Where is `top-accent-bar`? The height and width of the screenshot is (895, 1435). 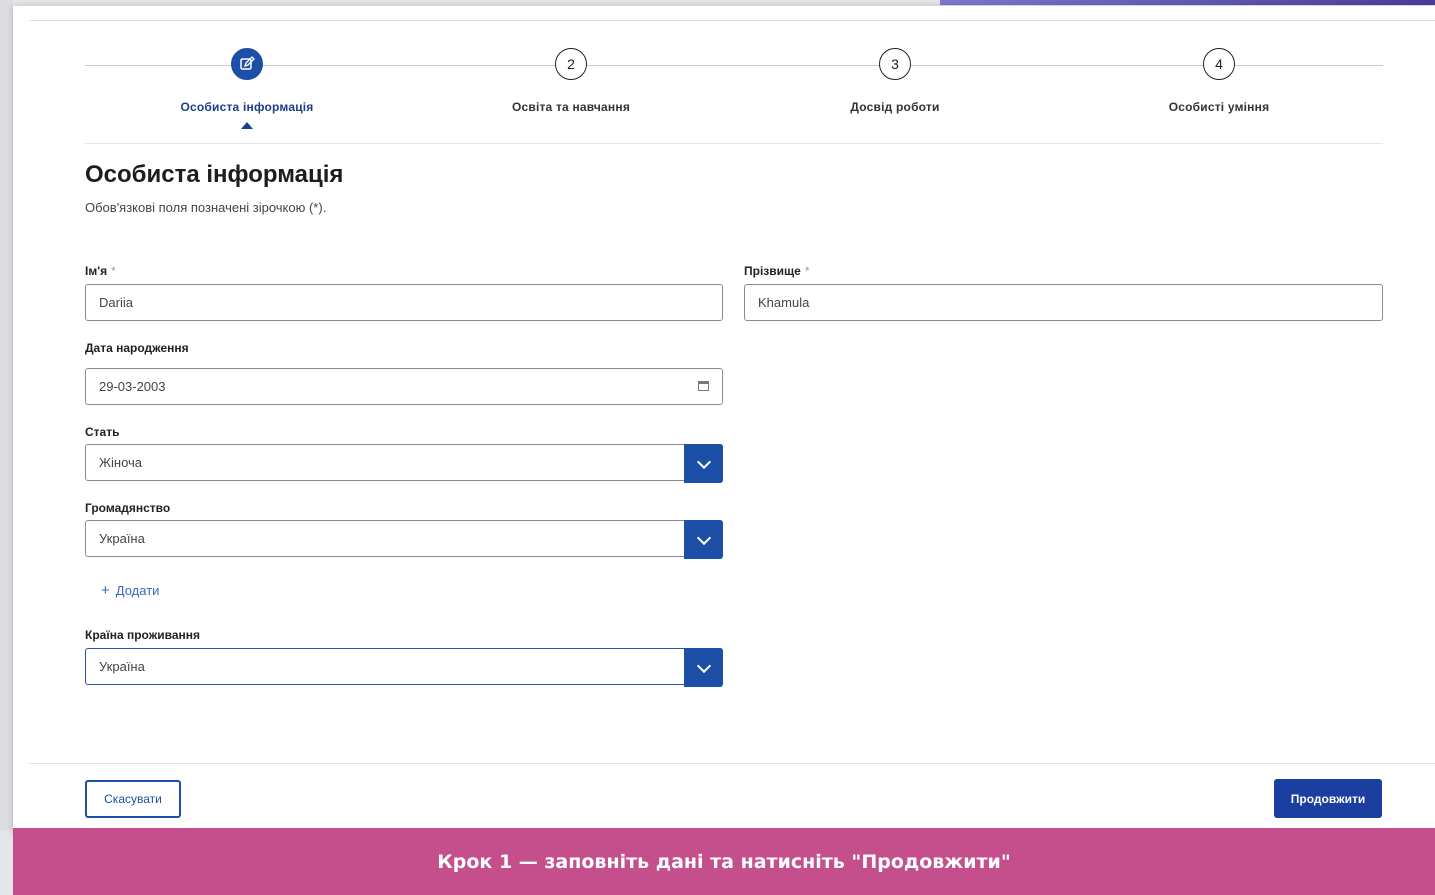
top-accent-bar is located at coordinates (1187, 2).